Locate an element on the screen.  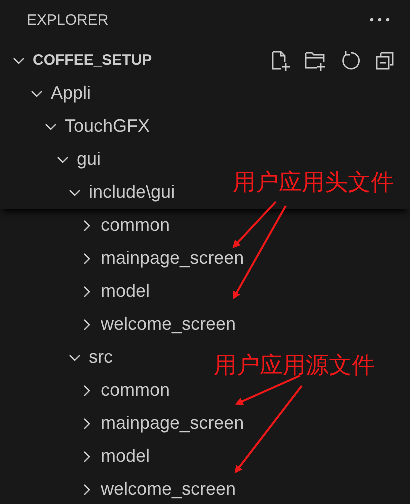
collapse-all-icon is located at coordinates (385, 61).